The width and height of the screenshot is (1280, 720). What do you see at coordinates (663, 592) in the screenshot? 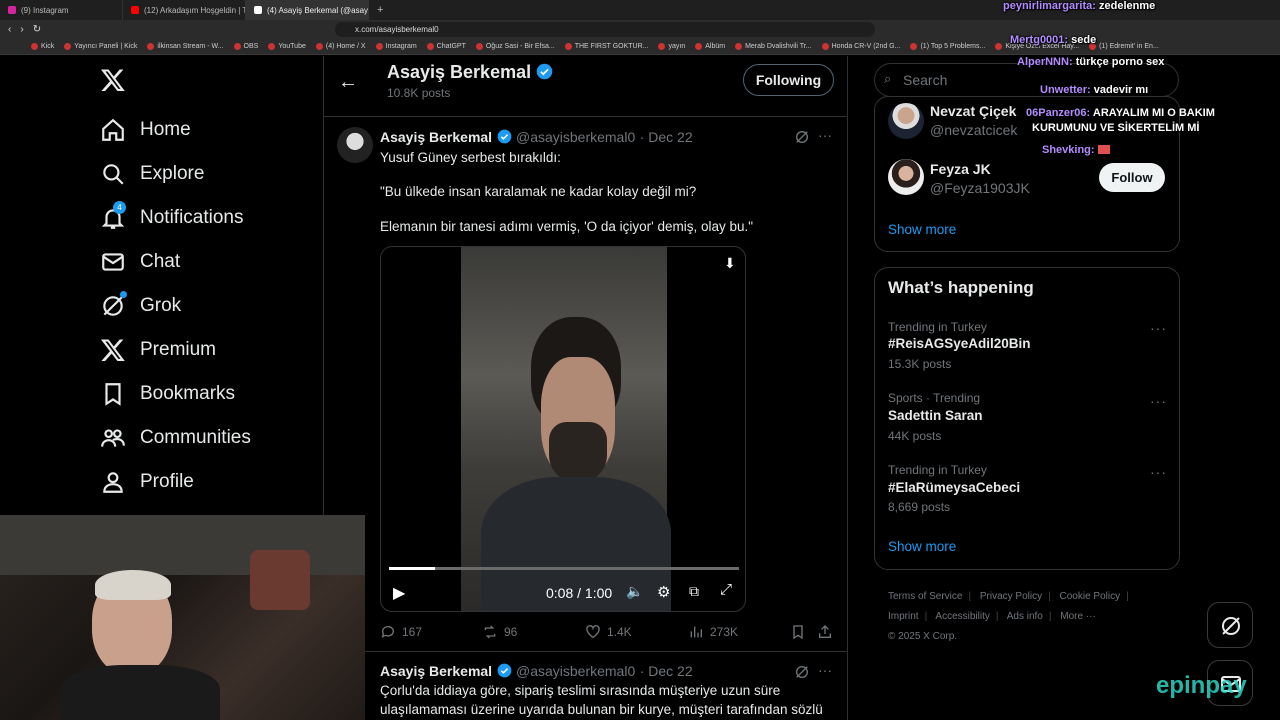
I see `settings-gear-icon: ⚙` at bounding box center [663, 592].